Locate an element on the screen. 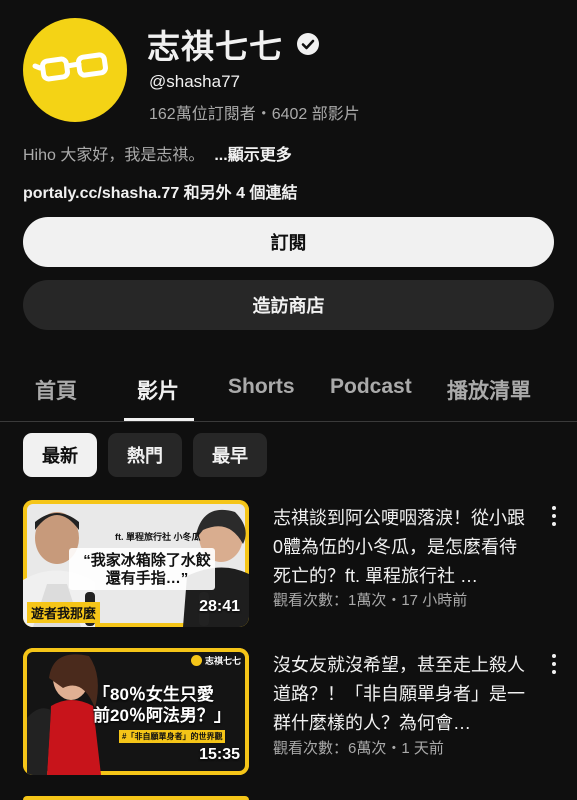  thumbnail-quote-line-2: 還有手指…” is located at coordinates (147, 578).